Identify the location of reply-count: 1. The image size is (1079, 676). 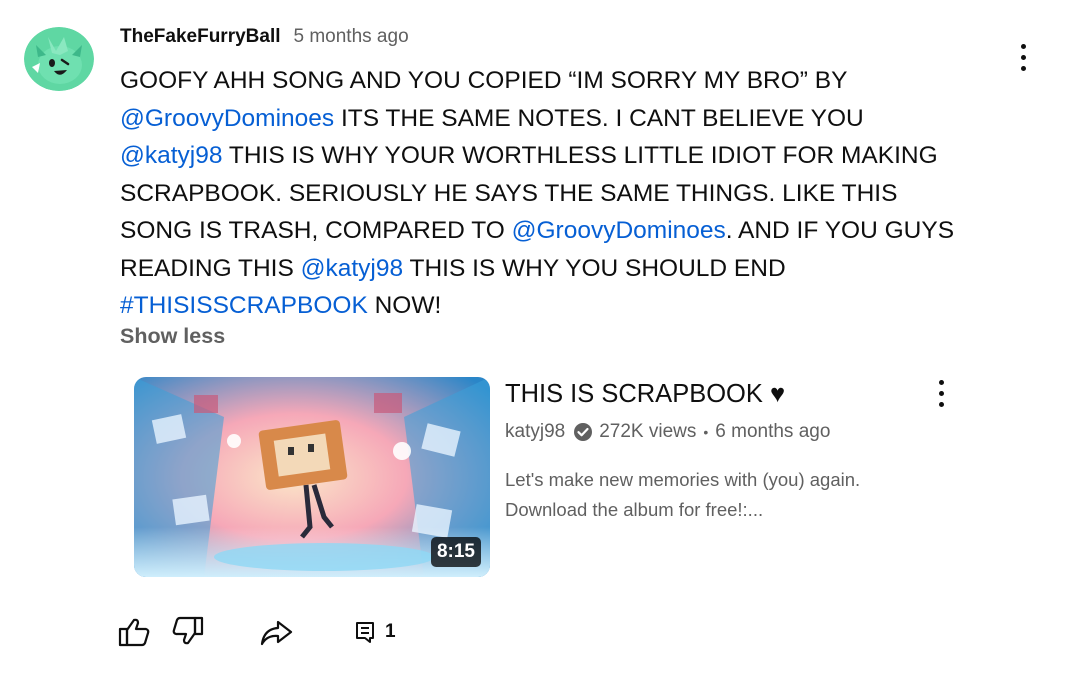
(390, 632).